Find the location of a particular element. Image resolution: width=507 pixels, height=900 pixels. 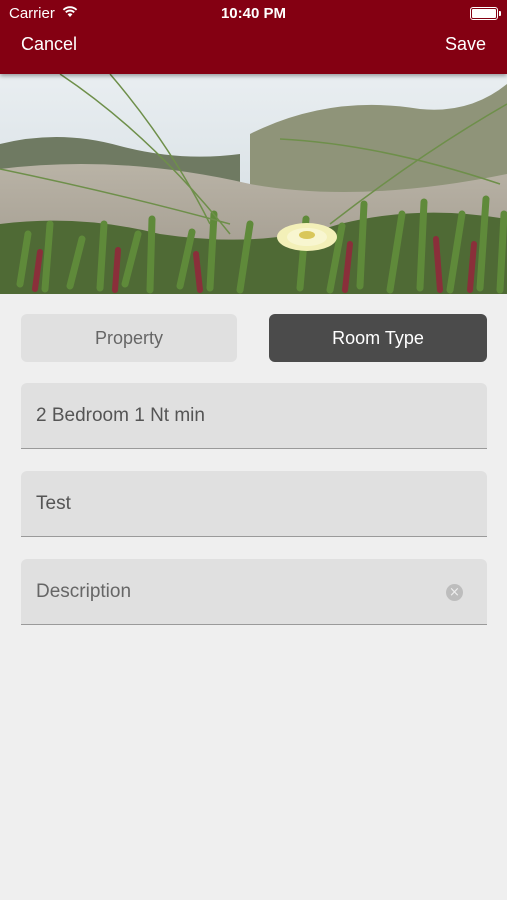

flower is located at coordinates (307, 237).